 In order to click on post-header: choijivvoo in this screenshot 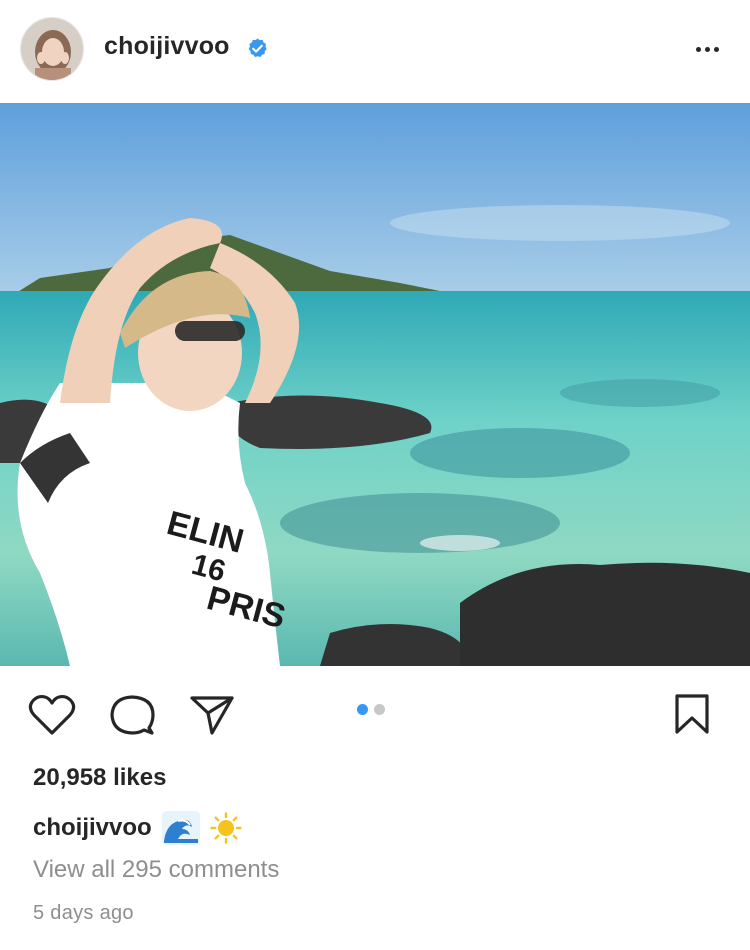, I will do `click(375, 51)`.